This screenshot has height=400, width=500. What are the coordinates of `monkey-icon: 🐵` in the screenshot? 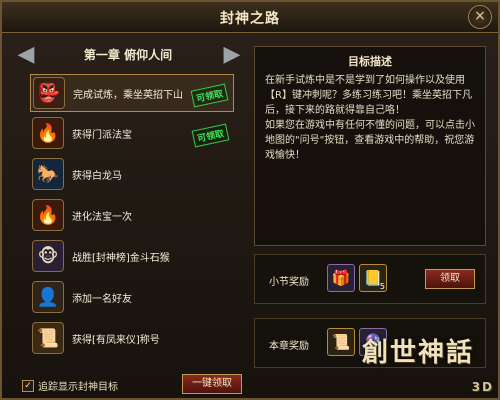 It's located at (48, 256).